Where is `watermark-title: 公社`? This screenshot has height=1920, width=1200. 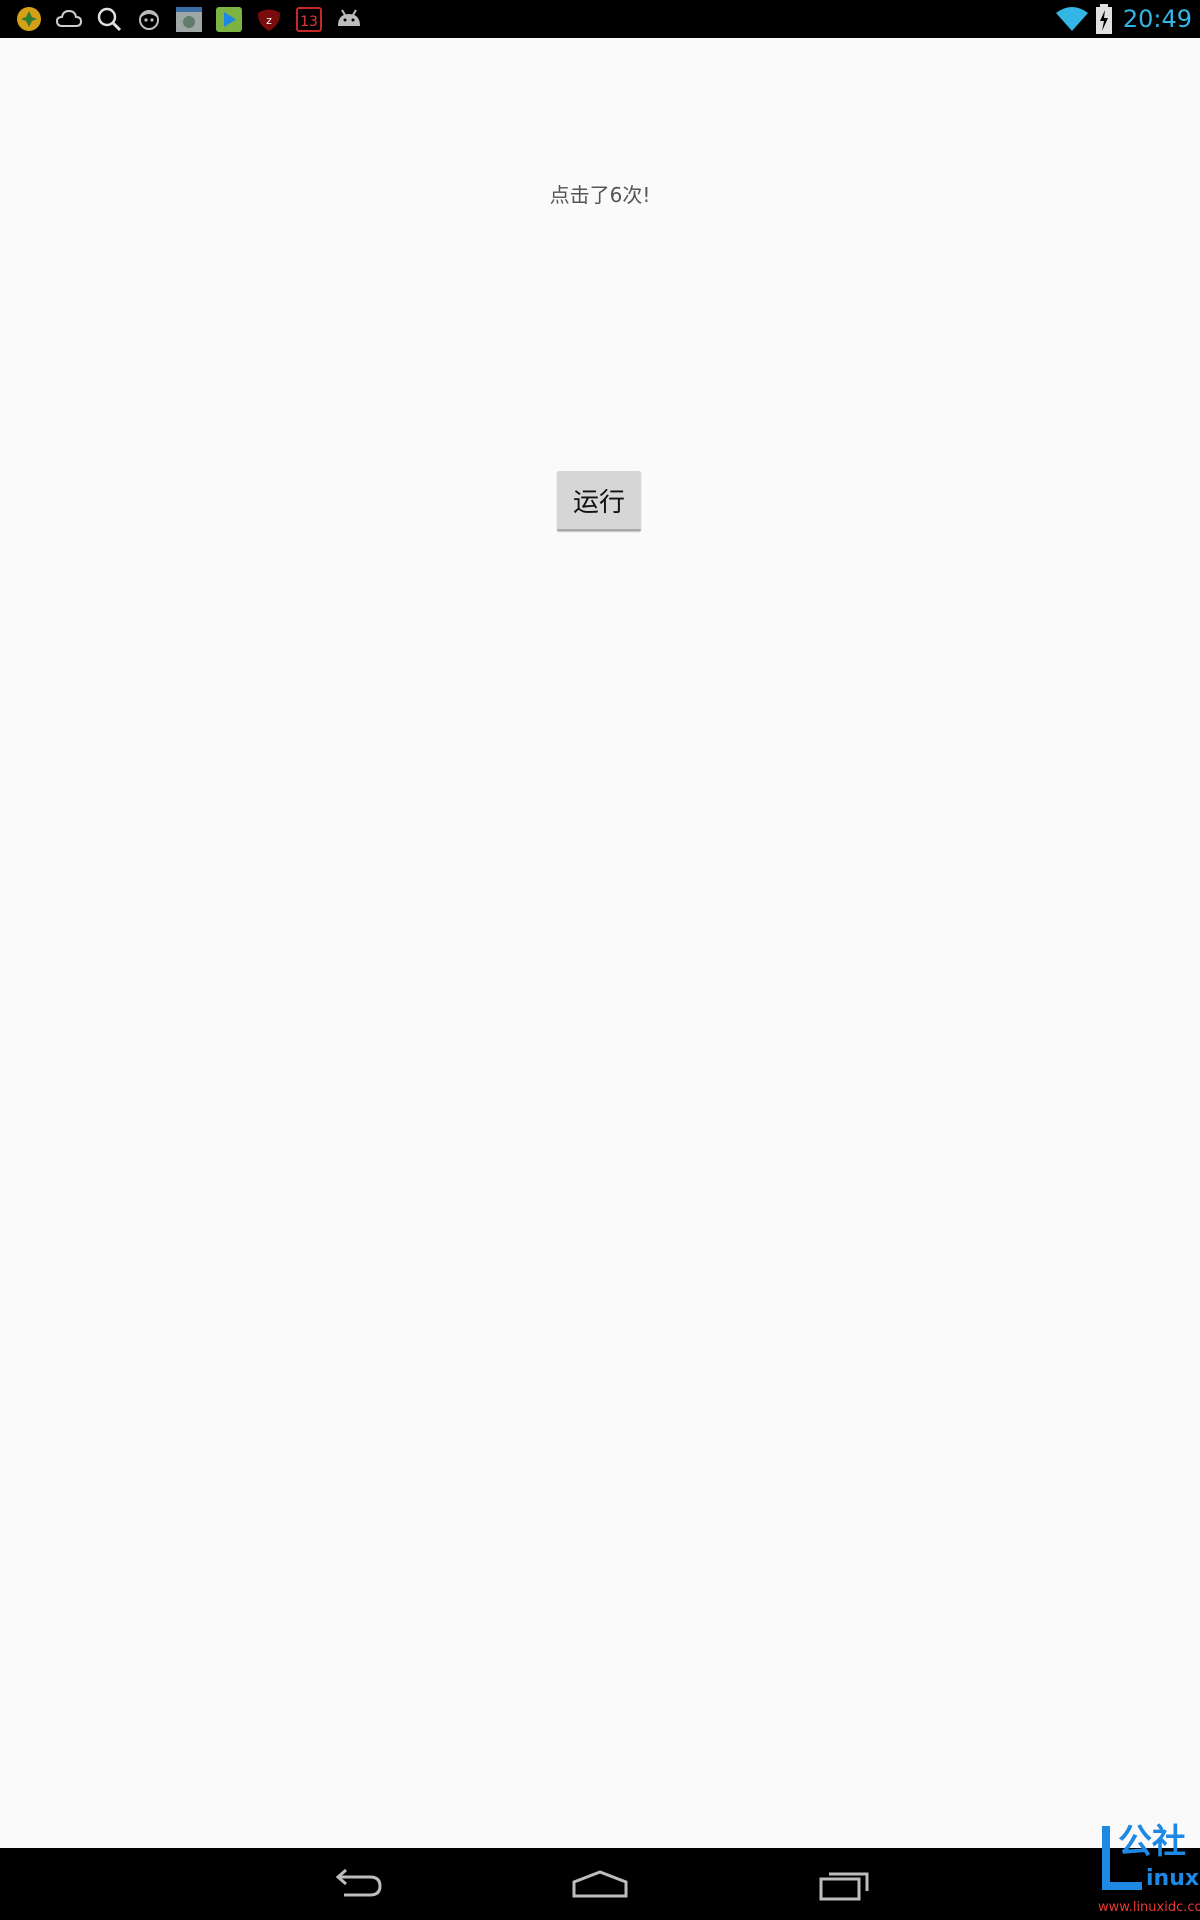
watermark-title: 公社 is located at coordinates (1152, 1842).